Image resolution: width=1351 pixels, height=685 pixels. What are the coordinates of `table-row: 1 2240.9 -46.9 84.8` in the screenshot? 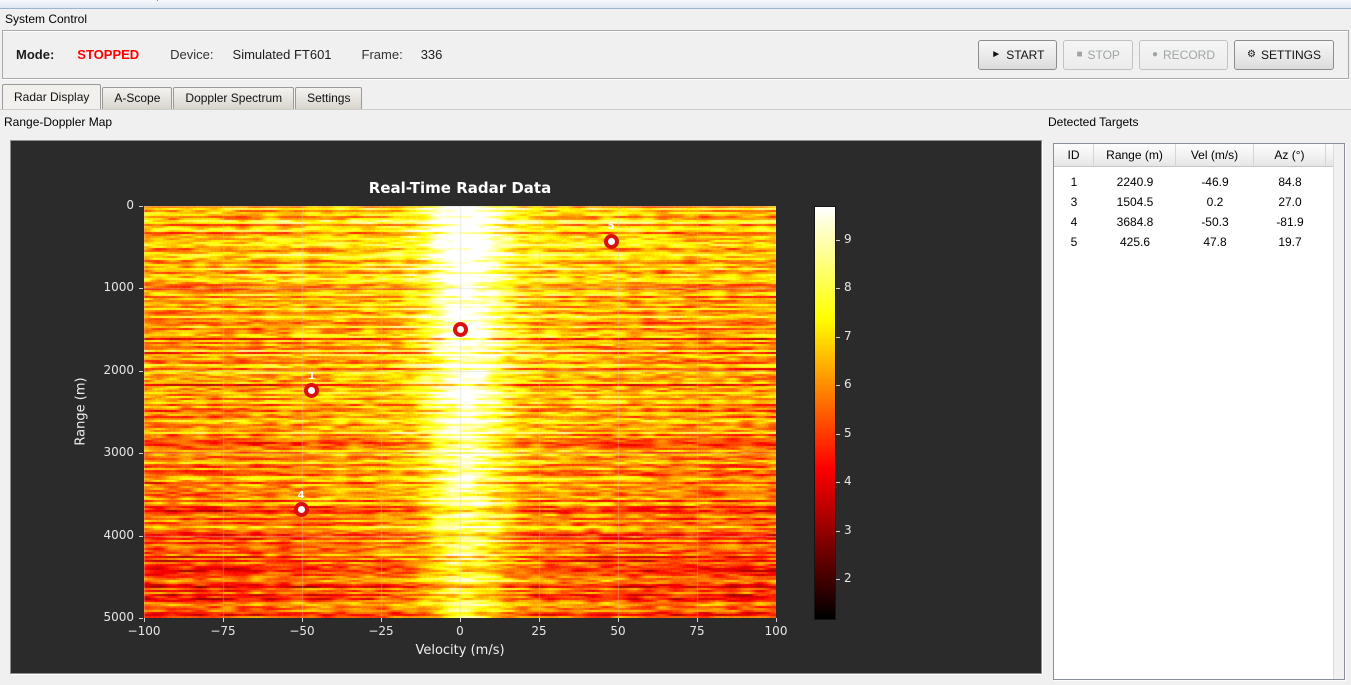 It's located at (1194, 182).